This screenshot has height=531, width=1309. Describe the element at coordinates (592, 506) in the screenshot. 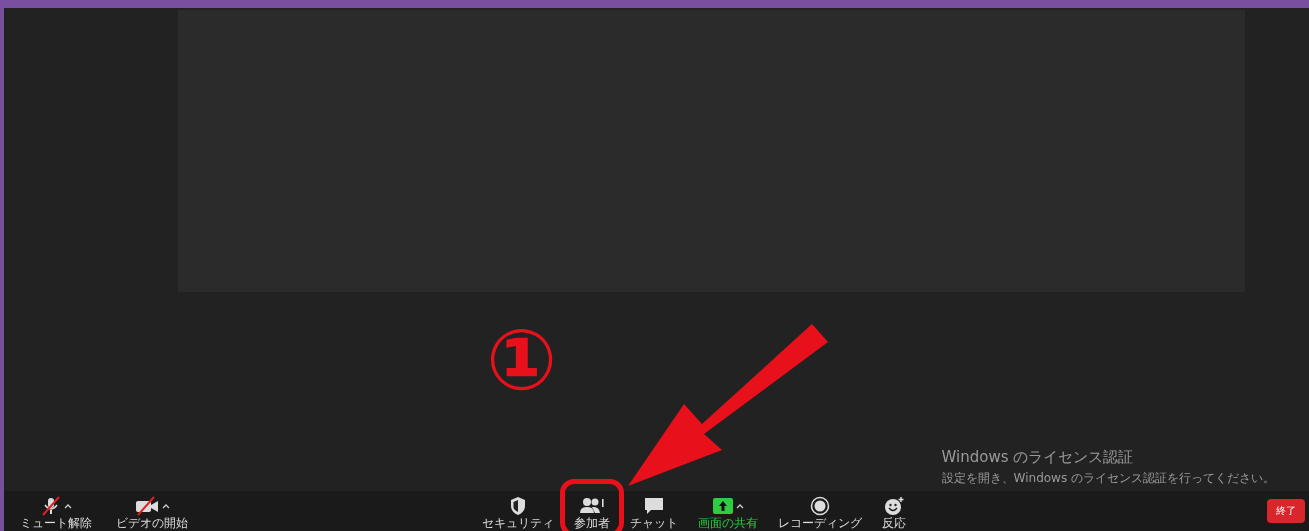

I see `people-icon` at that location.